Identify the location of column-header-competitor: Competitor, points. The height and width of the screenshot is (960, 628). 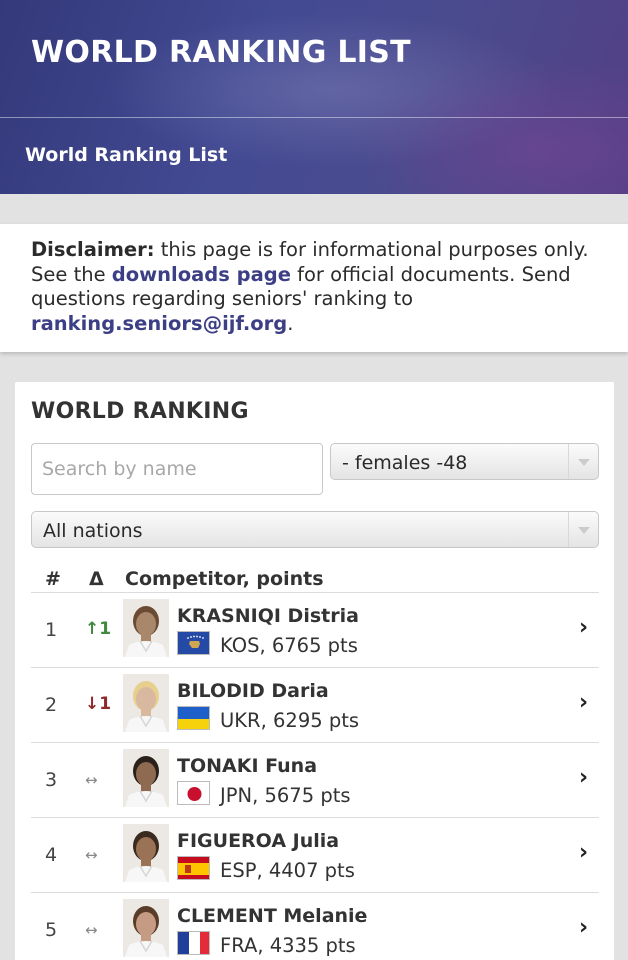
(224, 579).